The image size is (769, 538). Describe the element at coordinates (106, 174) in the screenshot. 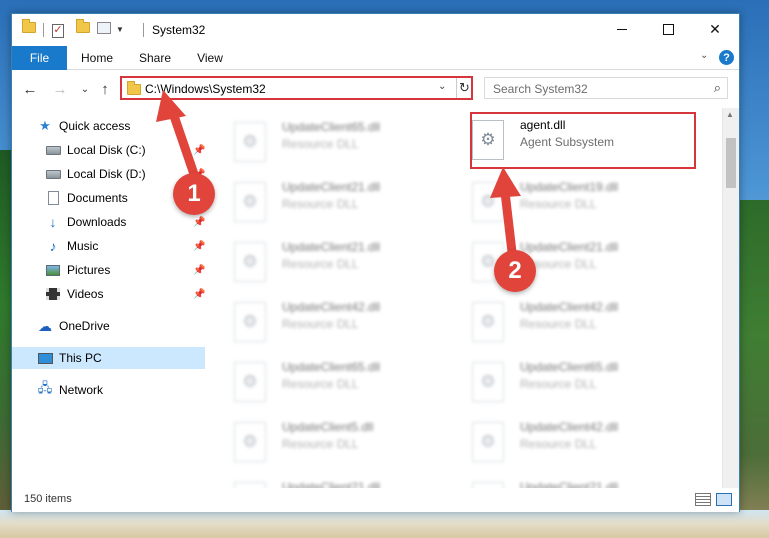

I see `sidebar-item-label: Local Disk (D:)` at that location.